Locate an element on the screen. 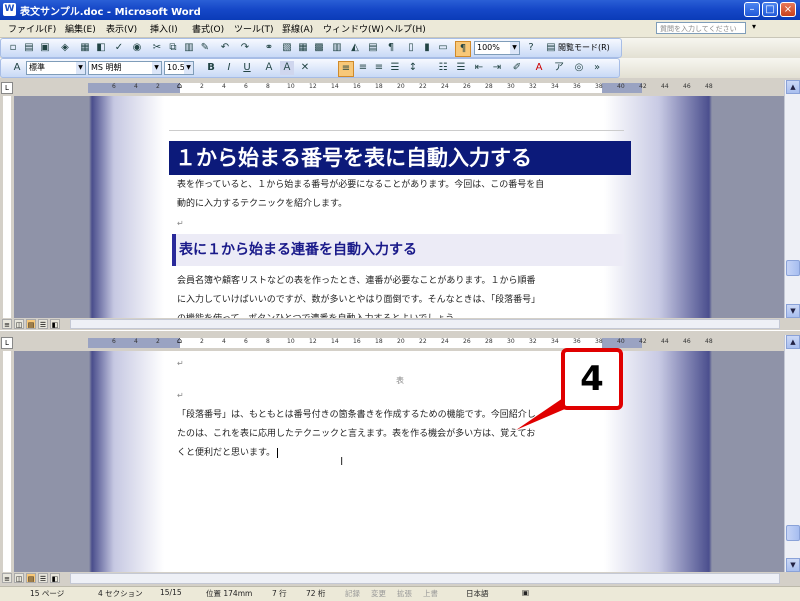 The width and height of the screenshot is (800, 601). columns-icon: ▥ is located at coordinates (337, 48).